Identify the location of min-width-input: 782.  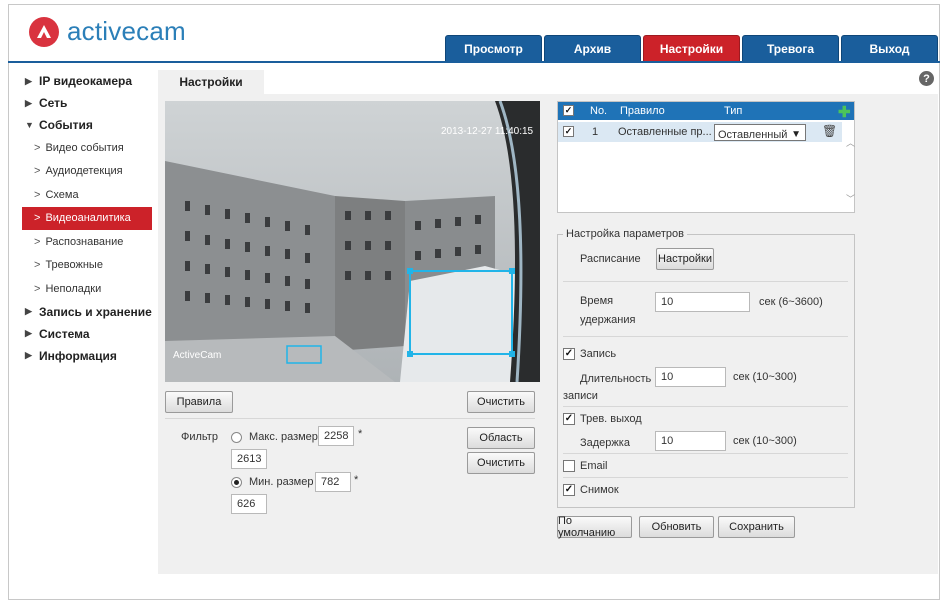
(333, 482).